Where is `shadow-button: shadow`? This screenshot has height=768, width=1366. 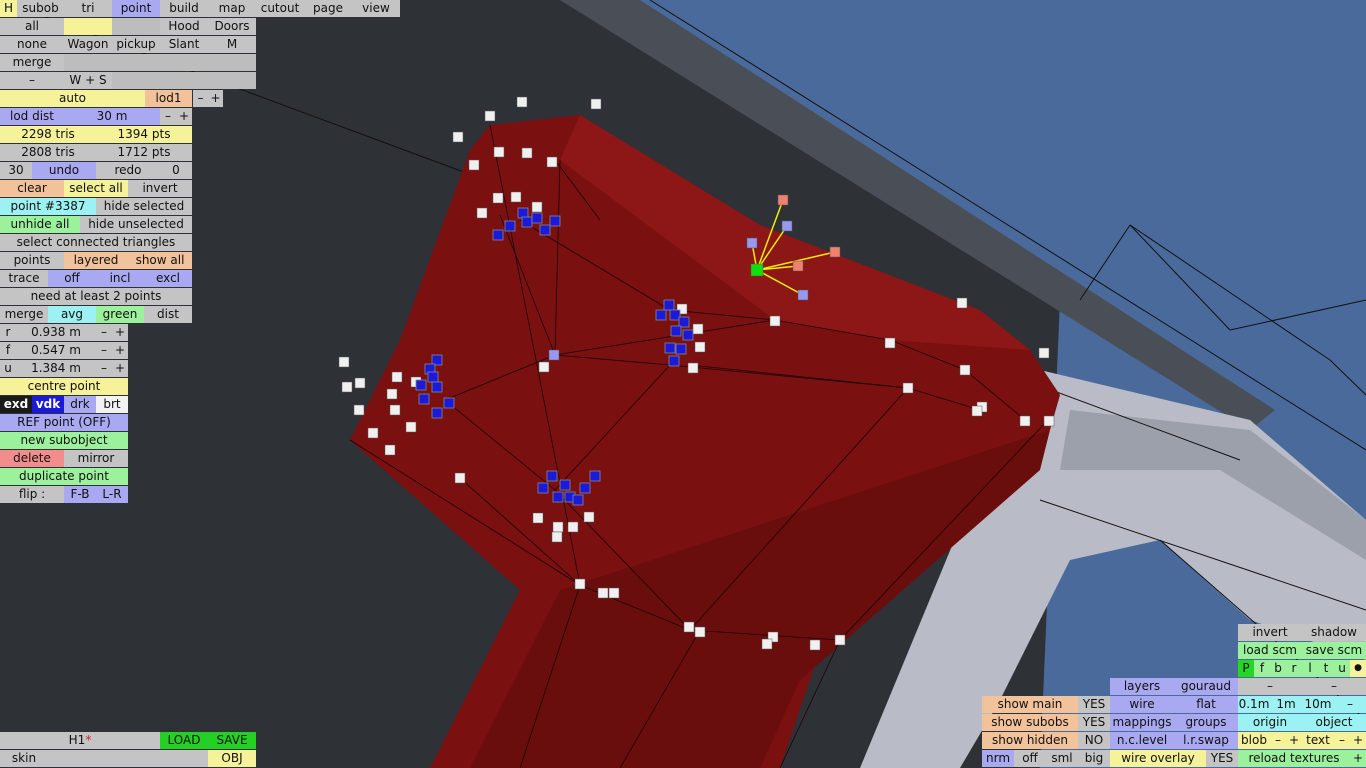 shadow-button: shadow is located at coordinates (1334, 632).